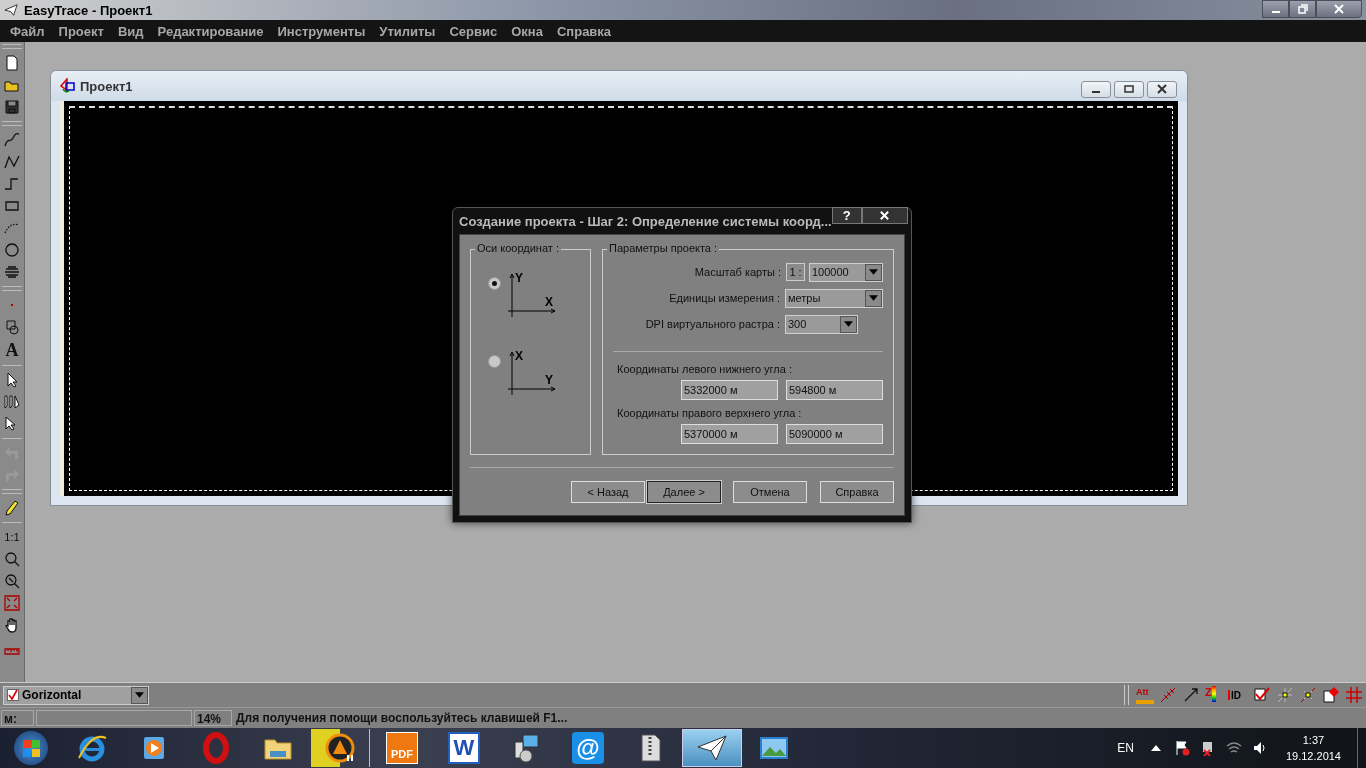  What do you see at coordinates (712, 324) in the screenshot?
I see `field-label: DPI виртуального растра :` at bounding box center [712, 324].